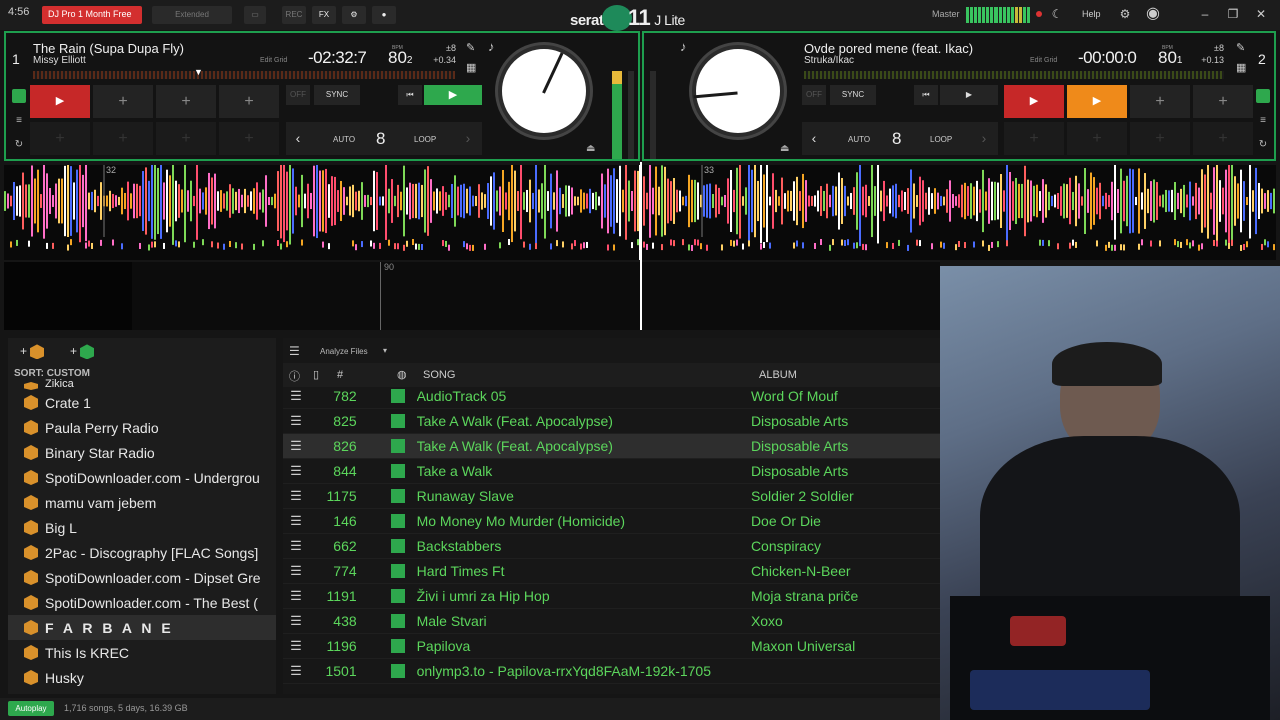 The height and width of the screenshot is (720, 1280). What do you see at coordinates (385, 350) in the screenshot?
I see `analyze-dropdown-icon: ▾` at bounding box center [385, 350].